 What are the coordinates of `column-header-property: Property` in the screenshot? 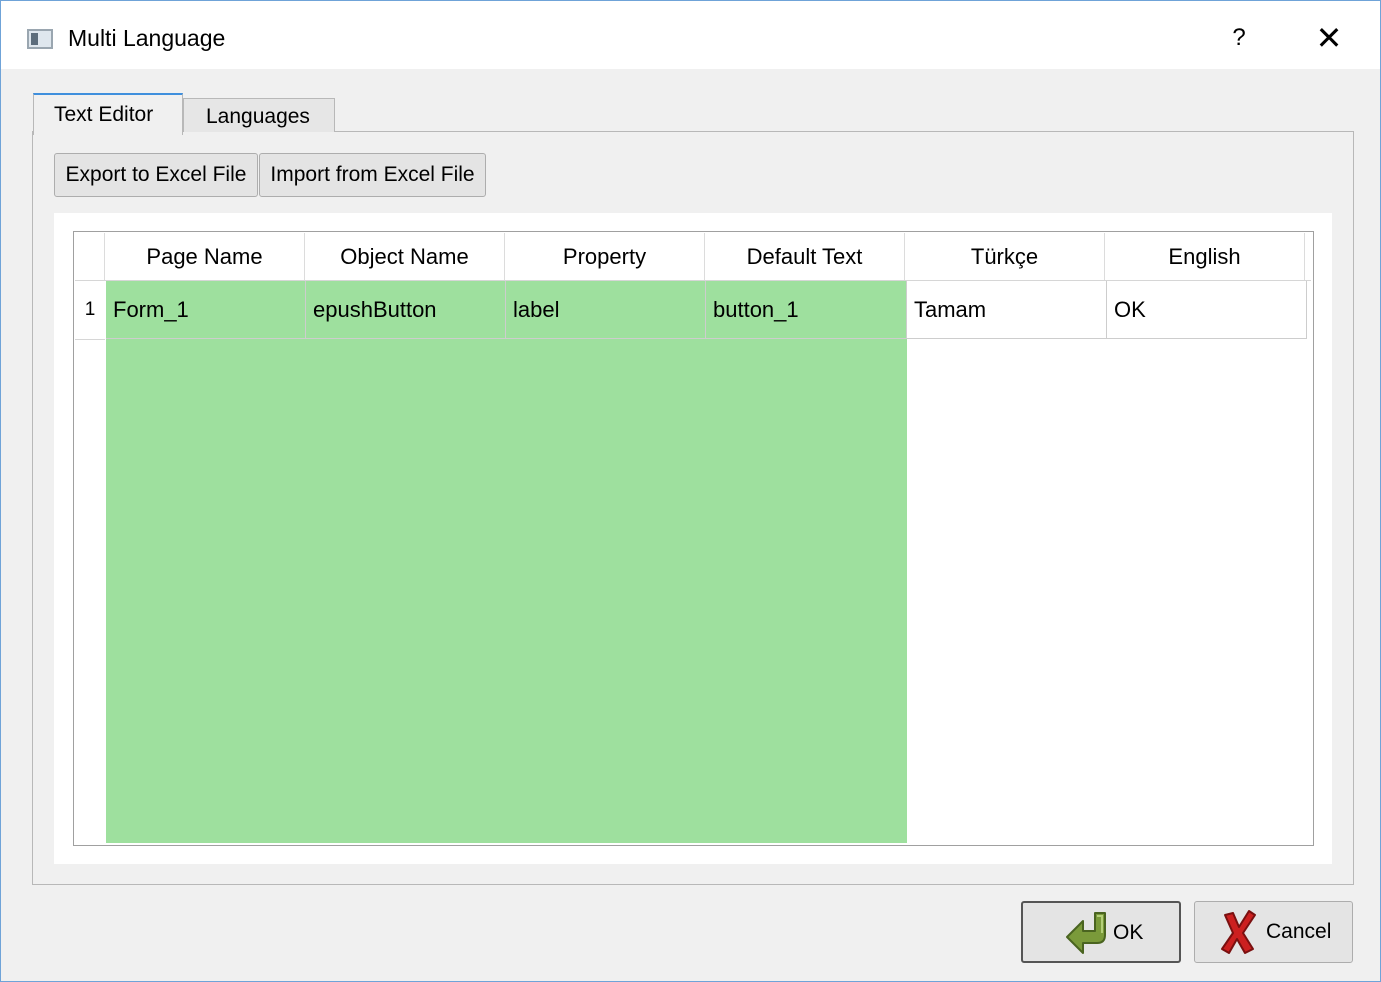 It's located at (605, 256).